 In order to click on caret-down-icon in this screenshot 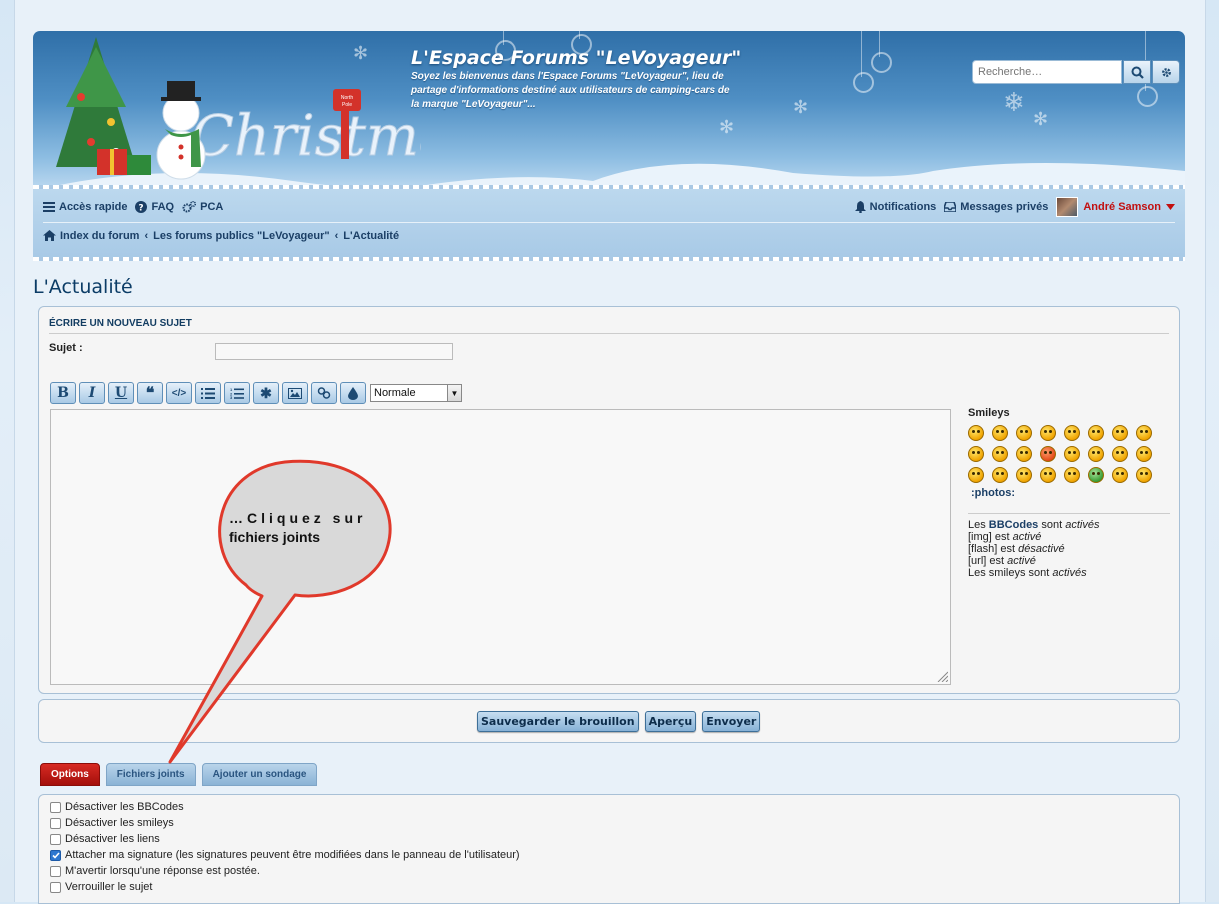, I will do `click(1170, 207)`.